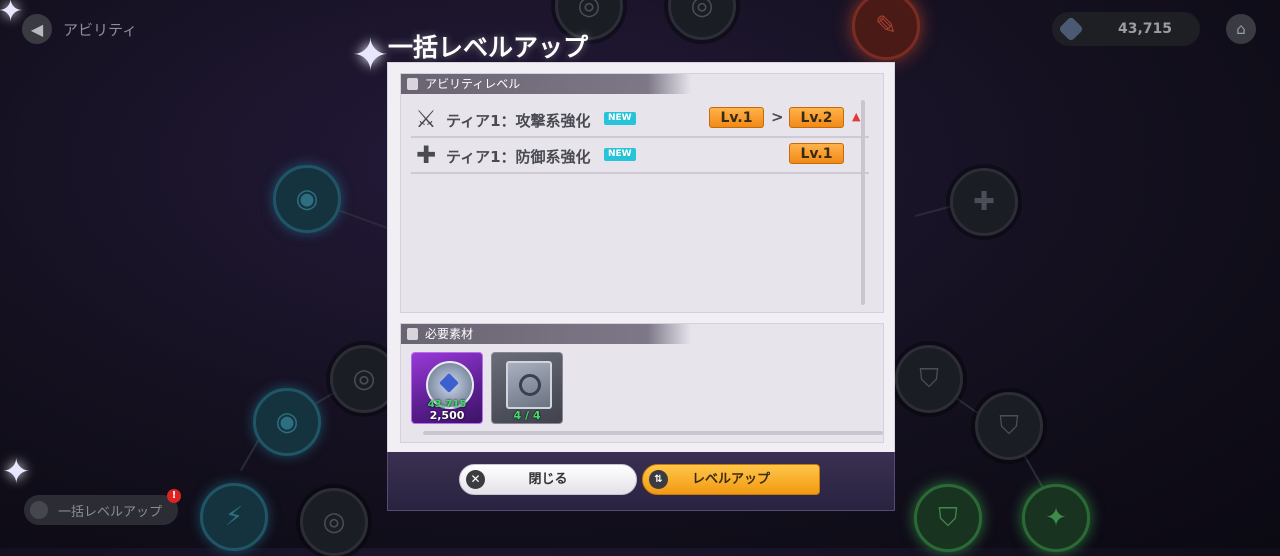 This screenshot has height=556, width=1280. I want to click on chevron-left-icon: ◀, so click(37, 29).